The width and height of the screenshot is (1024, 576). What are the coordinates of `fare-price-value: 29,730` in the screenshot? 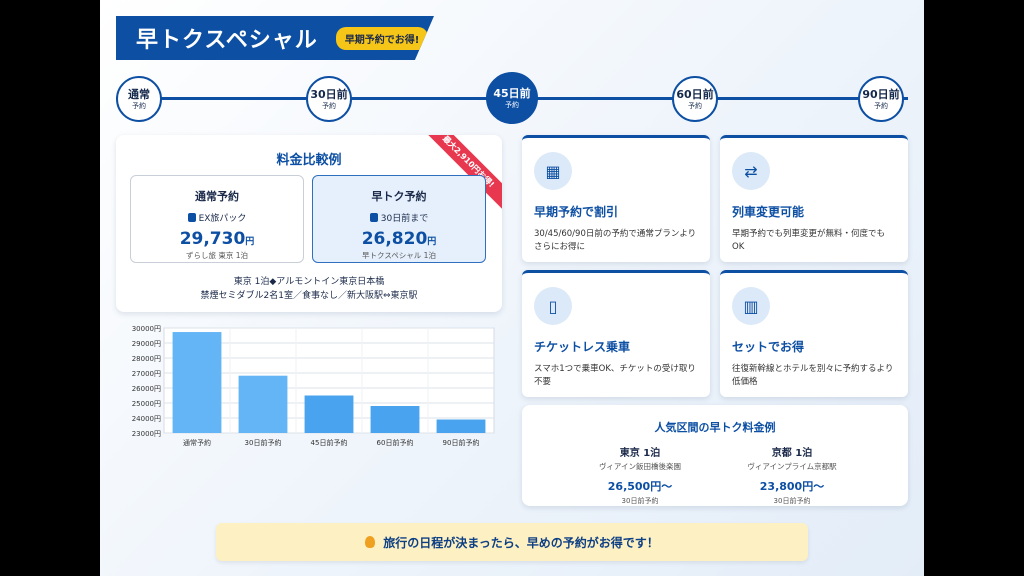 It's located at (212, 239).